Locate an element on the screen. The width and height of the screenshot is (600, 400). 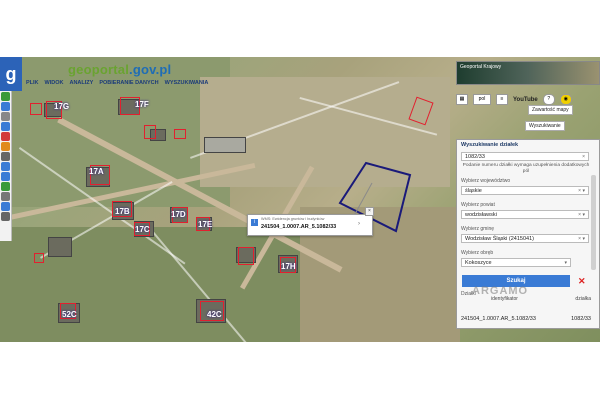
map-content-button: Zawartość mapy is located at coordinates (550, 110).